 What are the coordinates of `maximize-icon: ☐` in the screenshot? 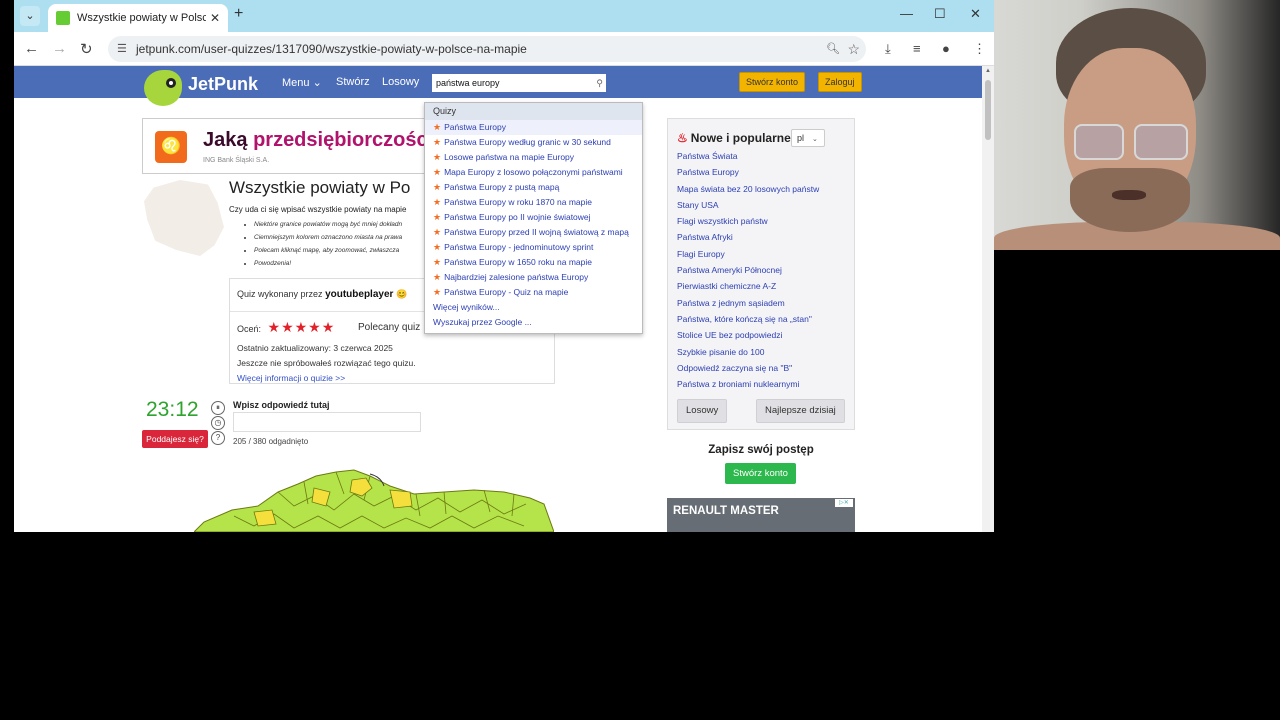 It's located at (940, 14).